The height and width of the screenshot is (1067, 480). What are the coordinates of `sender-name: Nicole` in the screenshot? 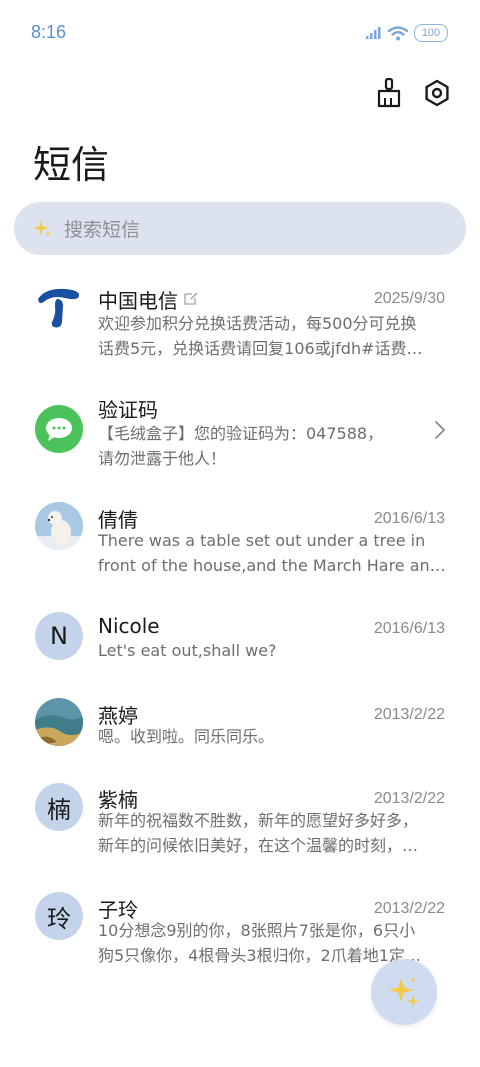 It's located at (129, 626).